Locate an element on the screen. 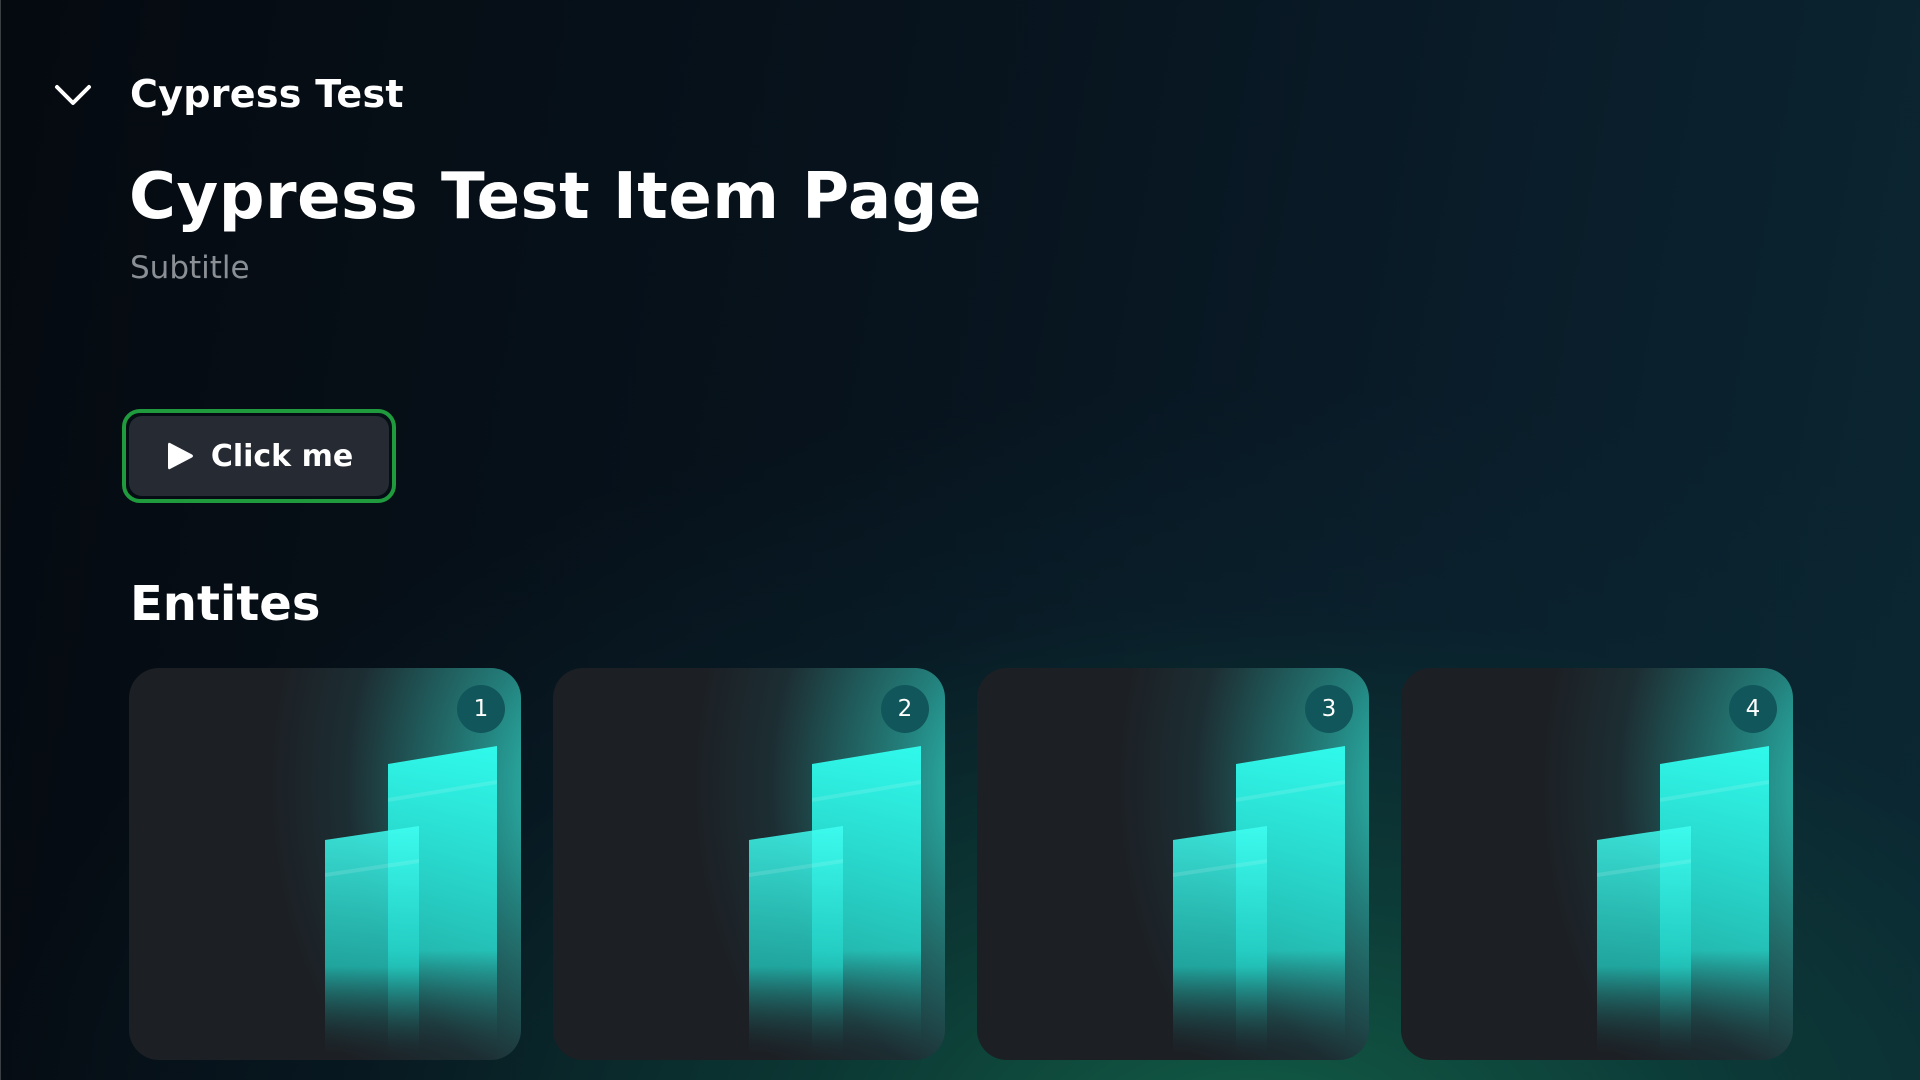 The width and height of the screenshot is (1920, 1080). entity-card: 3 is located at coordinates (1173, 864).